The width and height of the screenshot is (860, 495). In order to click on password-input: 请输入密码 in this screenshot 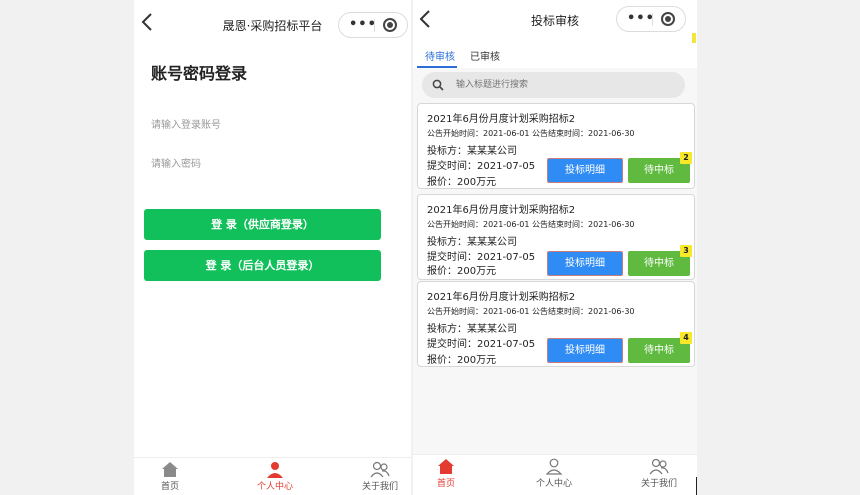, I will do `click(271, 165)`.